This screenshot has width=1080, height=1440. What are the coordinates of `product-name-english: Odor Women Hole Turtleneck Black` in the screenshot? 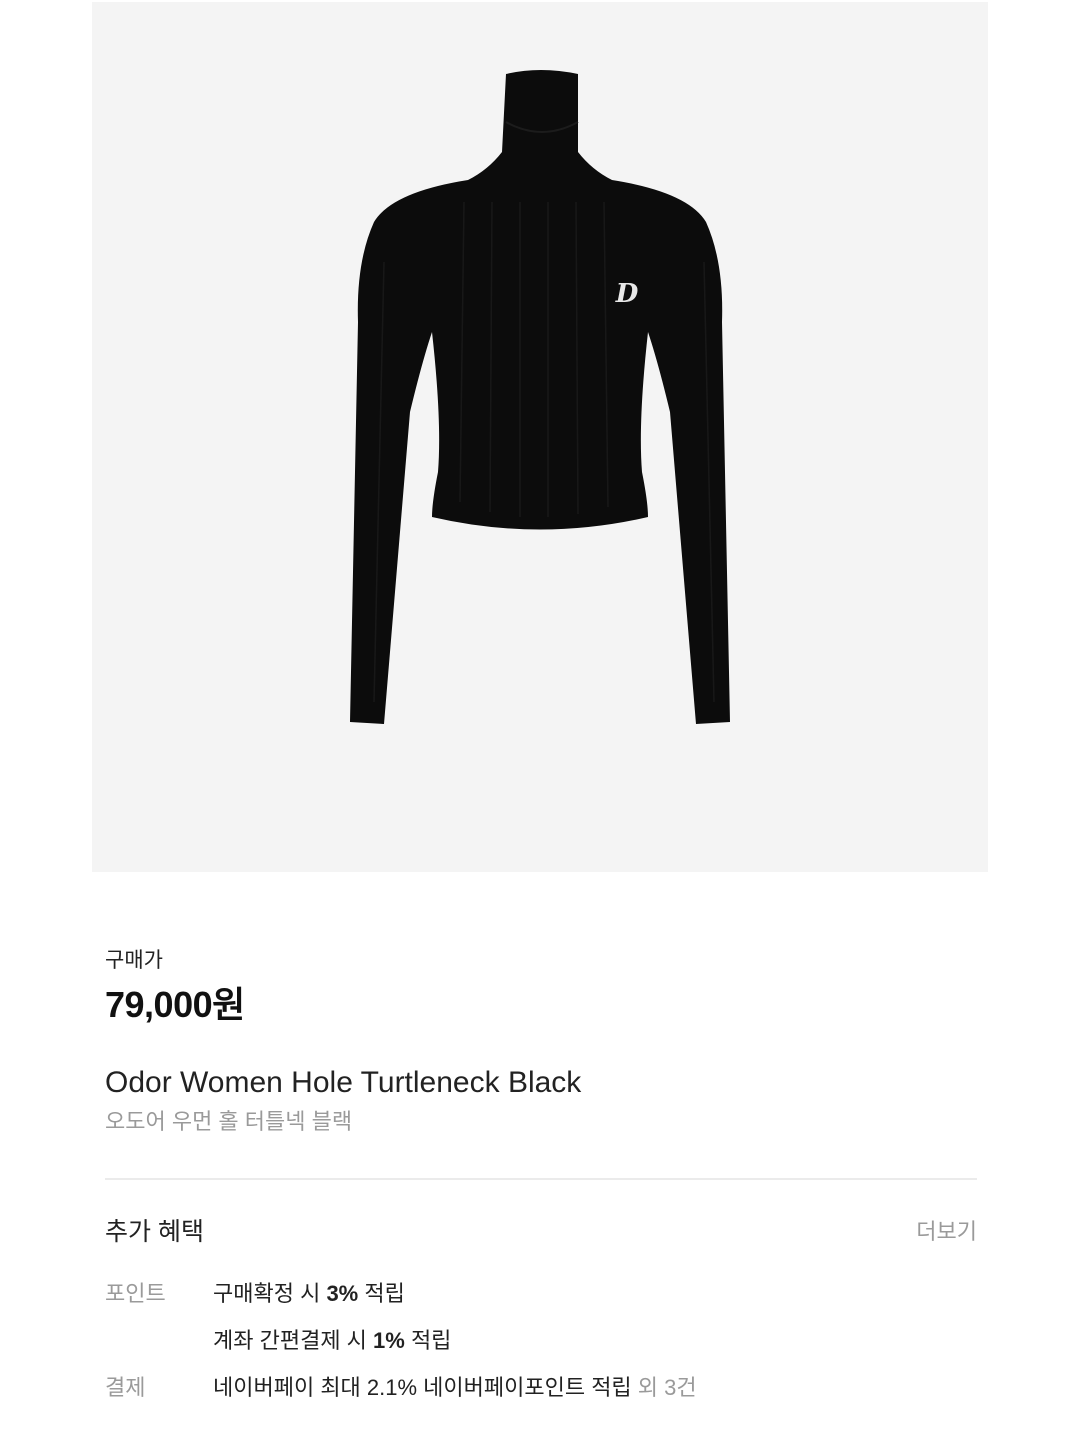 It's located at (343, 1082).